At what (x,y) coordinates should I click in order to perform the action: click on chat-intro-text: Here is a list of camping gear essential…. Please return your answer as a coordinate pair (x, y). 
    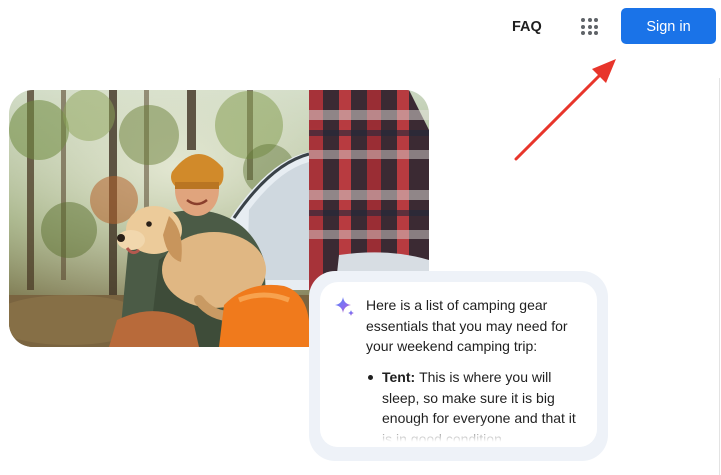
    Looking at the image, I should click on (467, 325).